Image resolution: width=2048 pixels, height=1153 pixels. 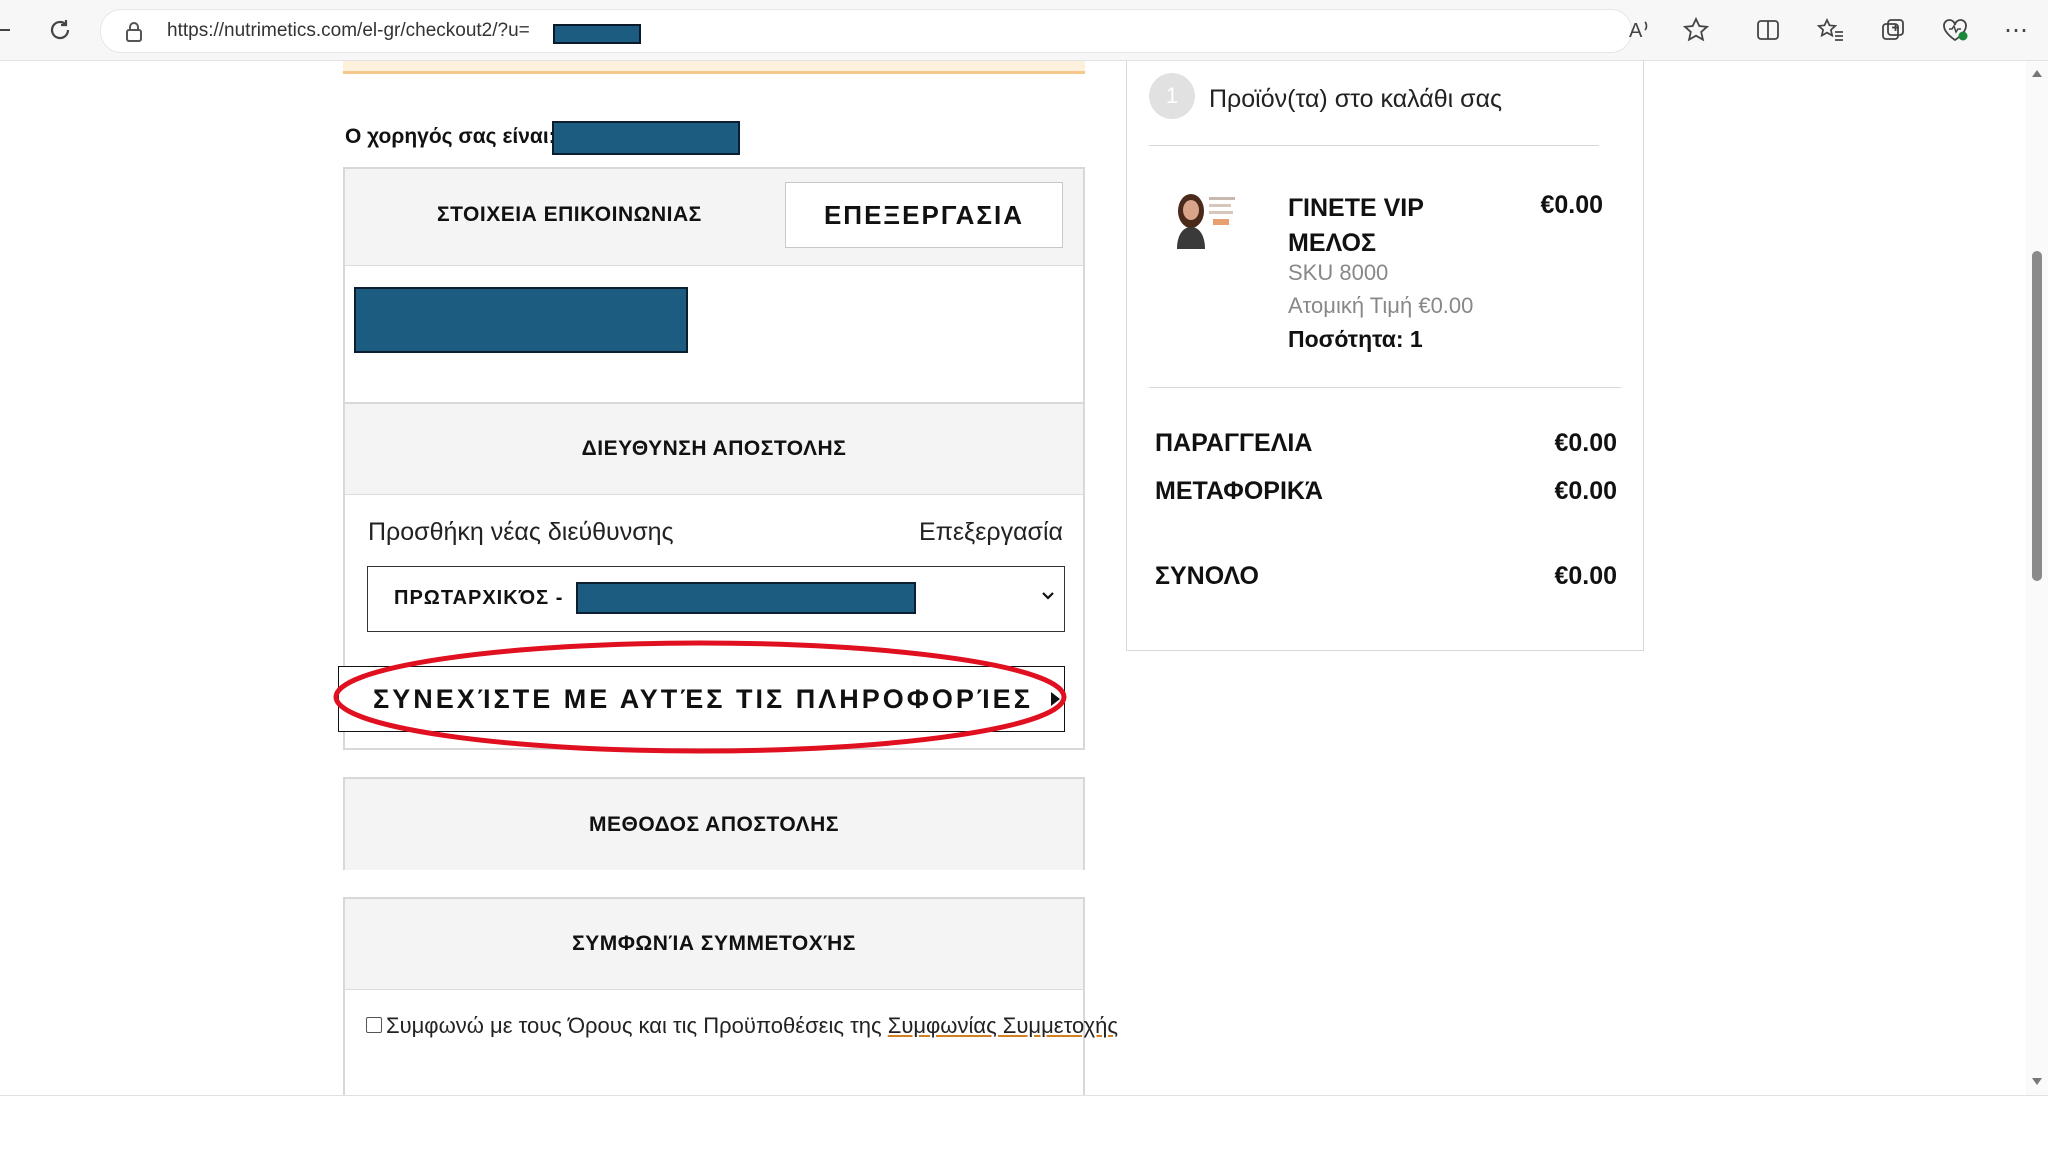 What do you see at coordinates (1768, 30) in the screenshot?
I see `split-screen-icon` at bounding box center [1768, 30].